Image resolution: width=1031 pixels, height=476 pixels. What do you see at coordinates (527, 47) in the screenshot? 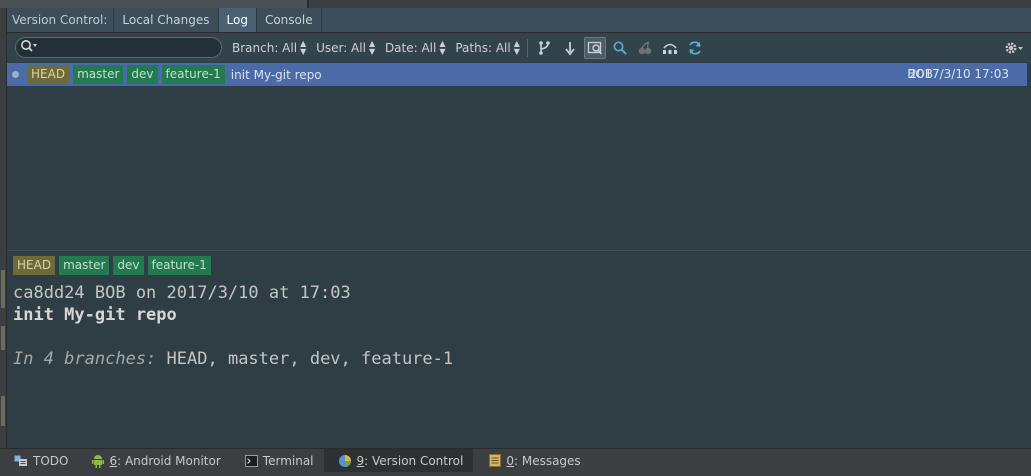
I see `toolbar-separator` at bounding box center [527, 47].